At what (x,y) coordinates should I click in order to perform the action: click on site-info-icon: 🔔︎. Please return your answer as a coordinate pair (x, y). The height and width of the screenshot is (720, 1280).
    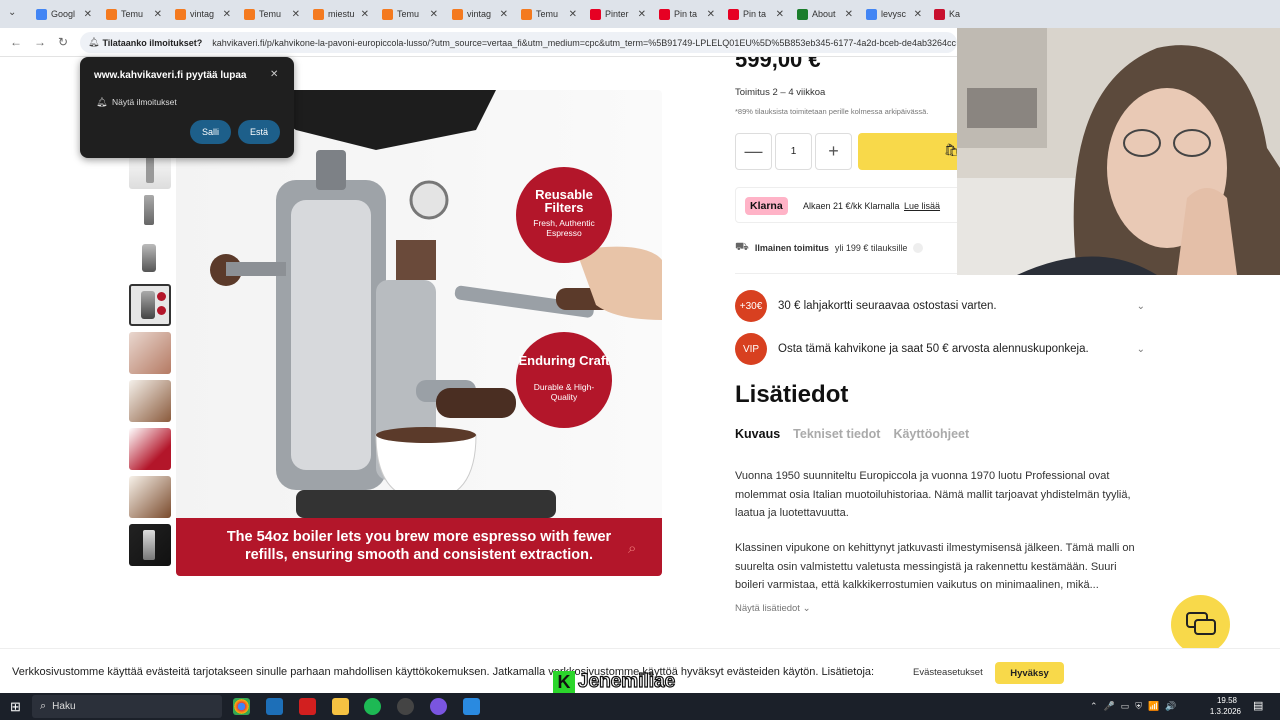
    Looking at the image, I should click on (93, 42).